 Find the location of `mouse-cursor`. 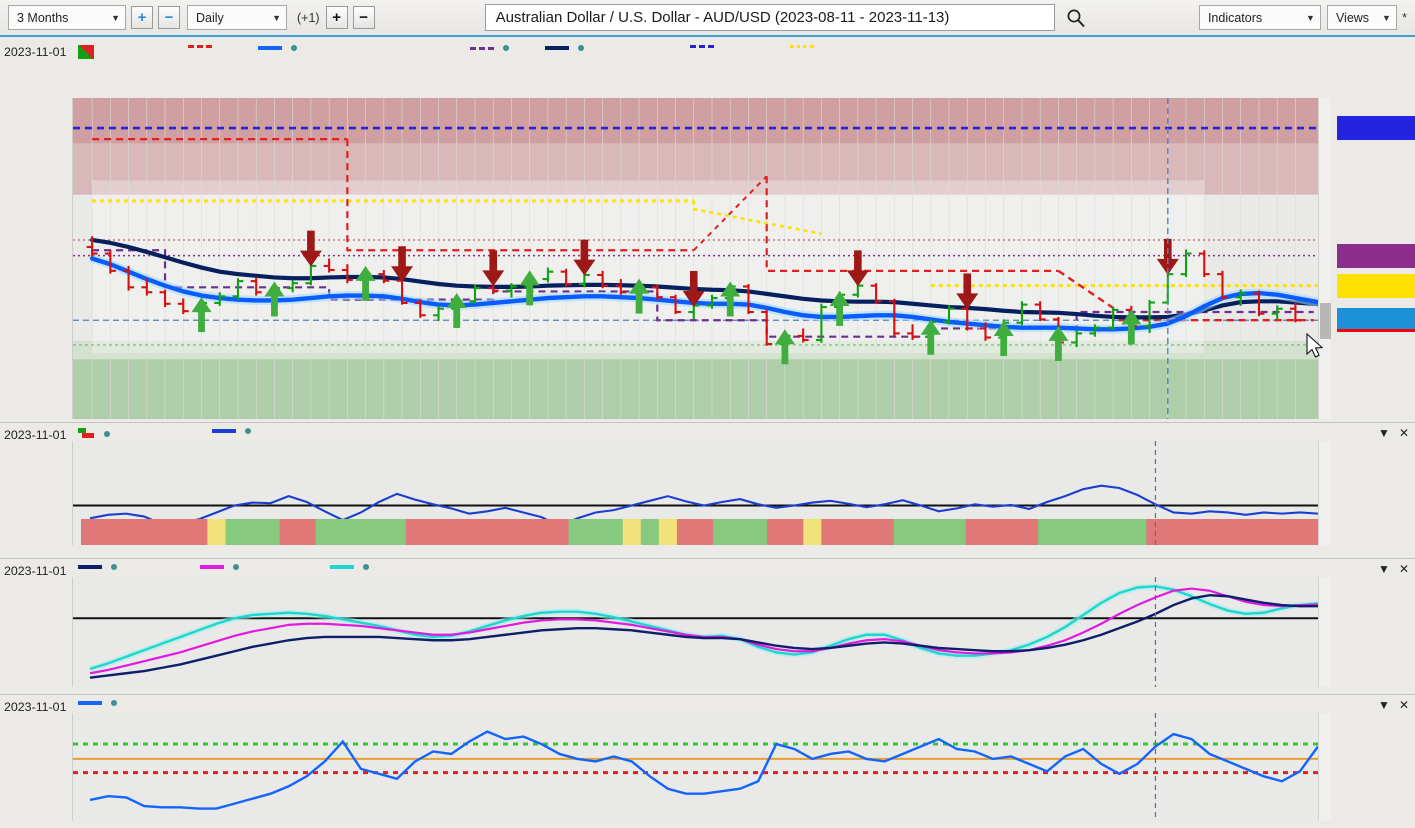

mouse-cursor is located at coordinates (1315, 345).